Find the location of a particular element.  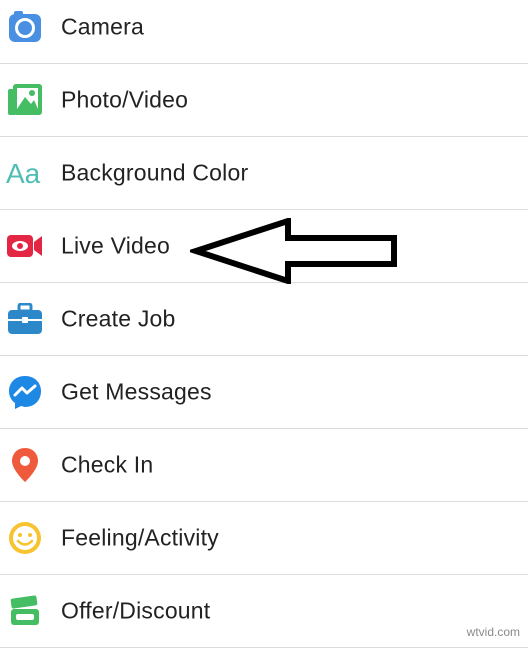

tag-icon is located at coordinates (25, 611).